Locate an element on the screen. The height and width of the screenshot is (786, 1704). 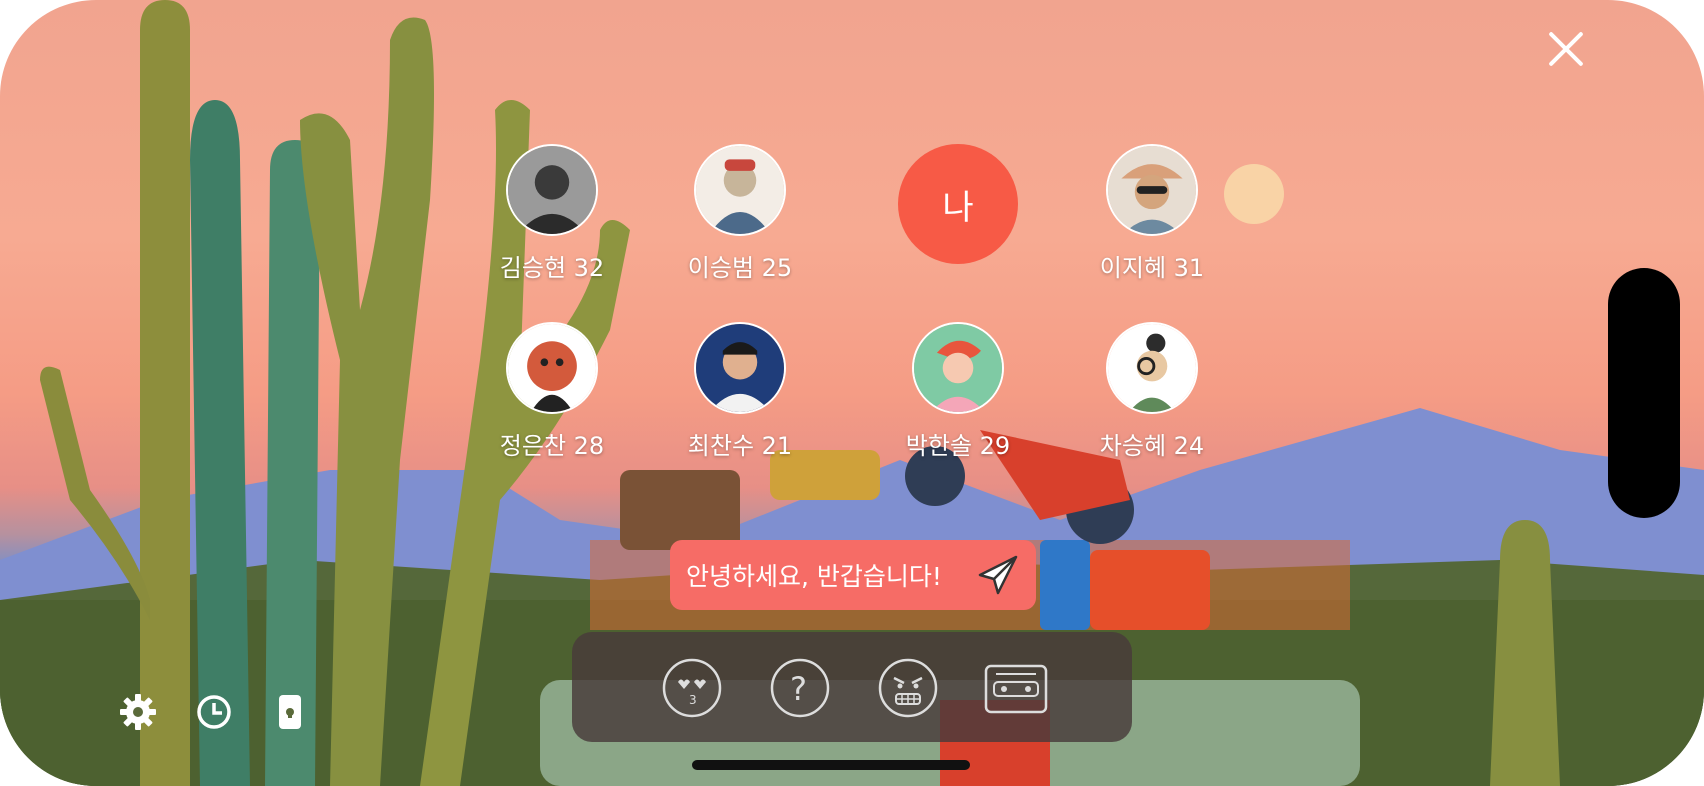
participant-item: 이지혜 31 is located at coordinates (1152, 213).